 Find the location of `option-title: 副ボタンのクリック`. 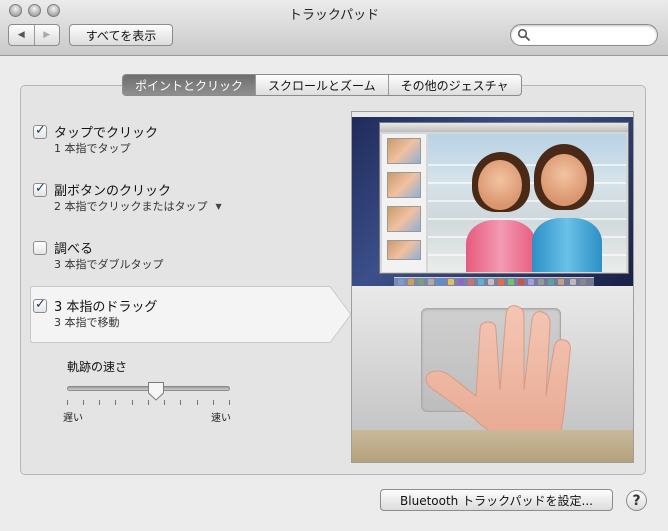

option-title: 副ボタンのクリック is located at coordinates (113, 191).